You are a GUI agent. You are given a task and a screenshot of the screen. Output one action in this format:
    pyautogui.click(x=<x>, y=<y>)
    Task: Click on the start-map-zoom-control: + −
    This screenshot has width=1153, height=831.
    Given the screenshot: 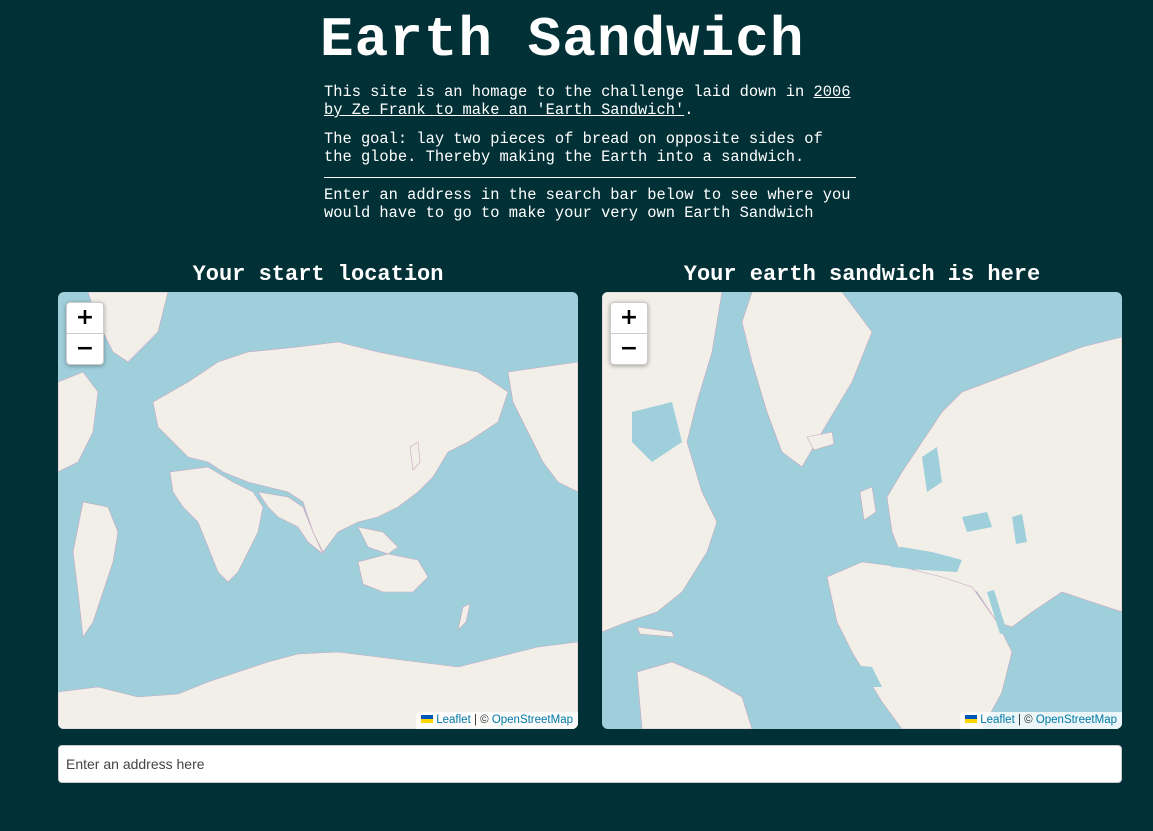 What is the action you would take?
    pyautogui.click(x=85, y=333)
    